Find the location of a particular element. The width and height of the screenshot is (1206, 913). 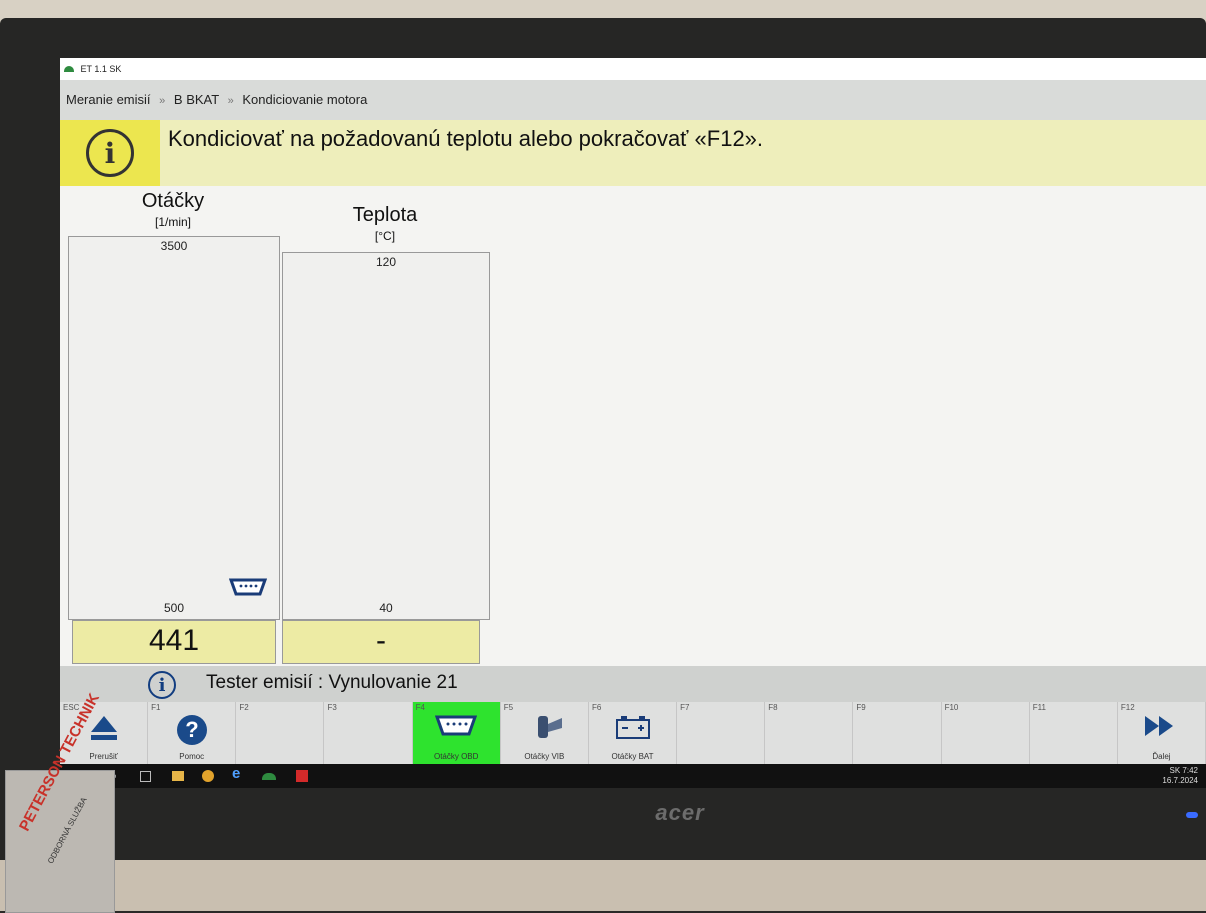

temp-min-label: 40 is located at coordinates (386, 608).